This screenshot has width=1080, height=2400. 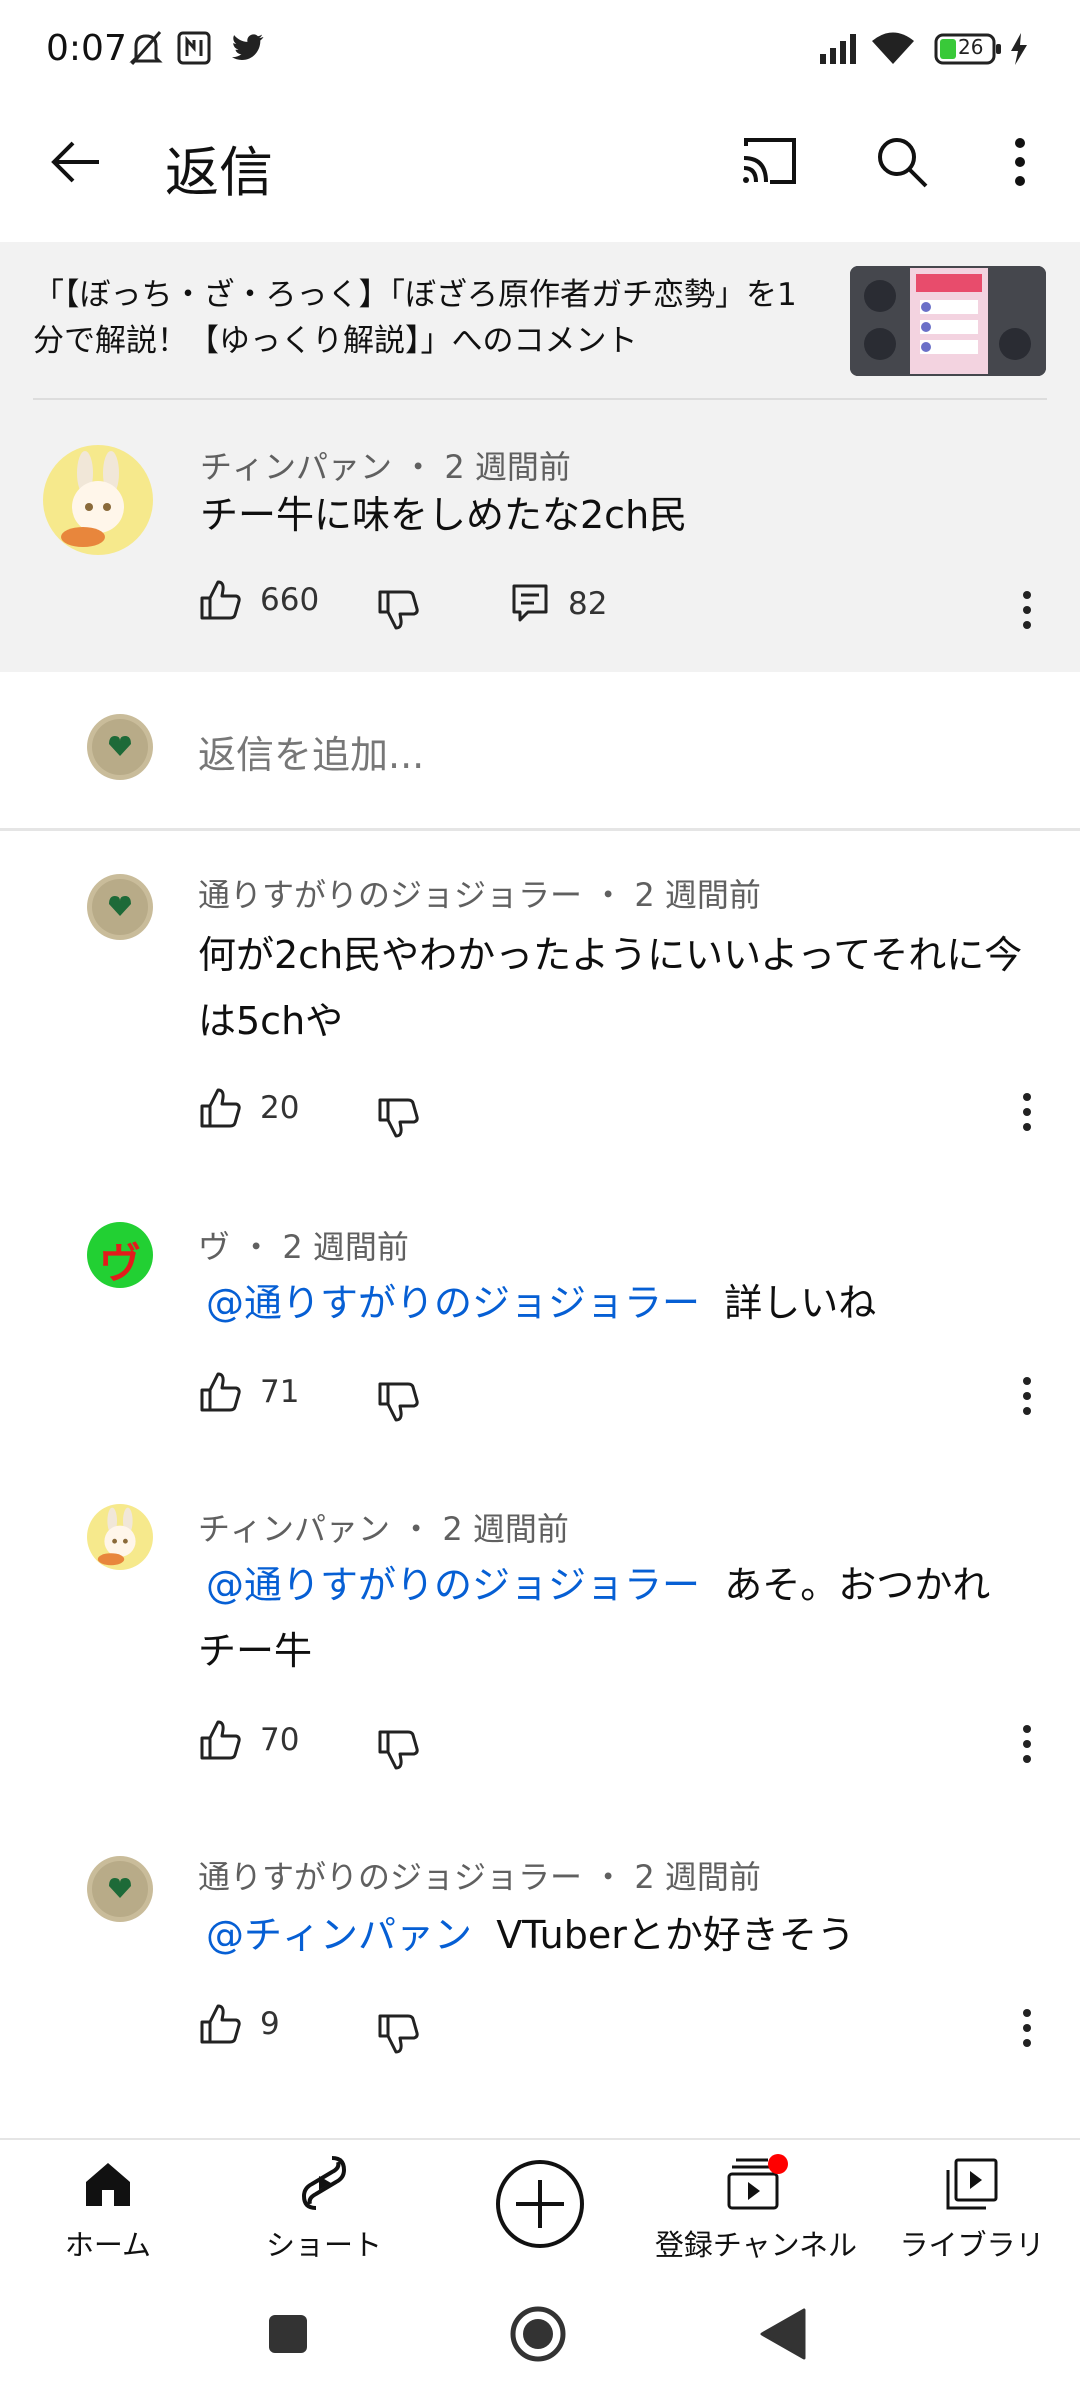 What do you see at coordinates (120, 747) in the screenshot?
I see `current-user-avatar` at bounding box center [120, 747].